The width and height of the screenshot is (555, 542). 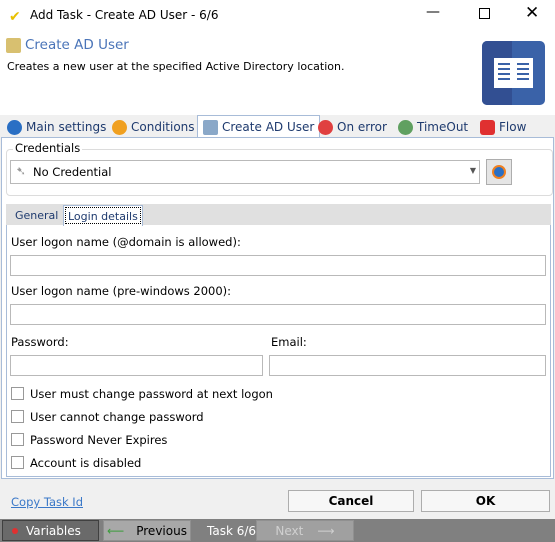 I want to click on checkbox-label: User must change password at next logon, so click(x=151, y=394).